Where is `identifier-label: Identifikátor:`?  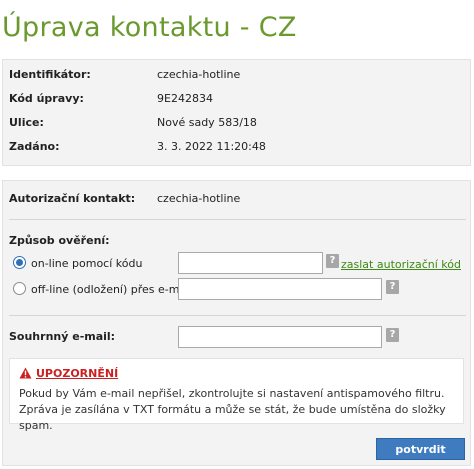
identifier-label: Identifikátor: is located at coordinates (50, 74).